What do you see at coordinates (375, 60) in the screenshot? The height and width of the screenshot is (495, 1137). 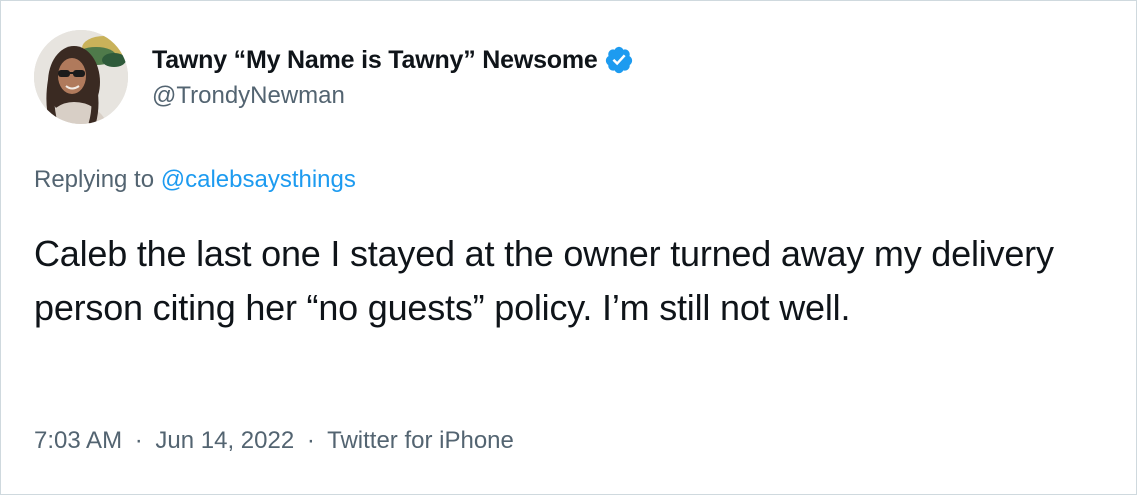 I see `author-display-name: Tawny “My Name is Tawny” Newsome` at bounding box center [375, 60].